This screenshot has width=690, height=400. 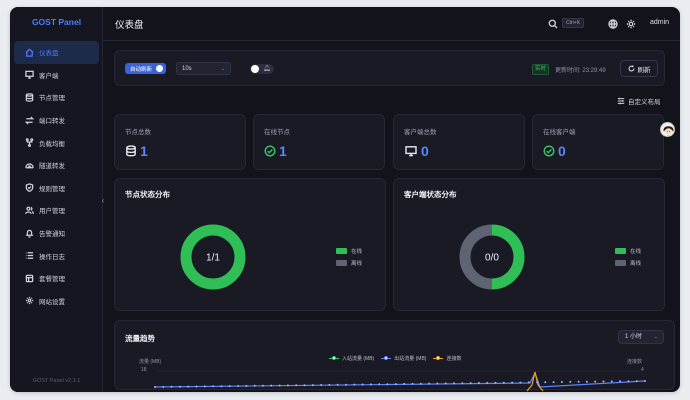 I want to click on search-icon, so click(x=553, y=24).